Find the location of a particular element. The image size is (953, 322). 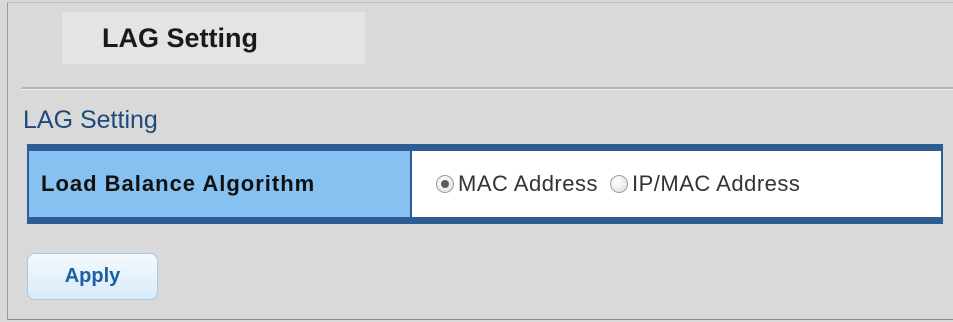

option-ip-mac-address: IP/MAC Address is located at coordinates (705, 184).